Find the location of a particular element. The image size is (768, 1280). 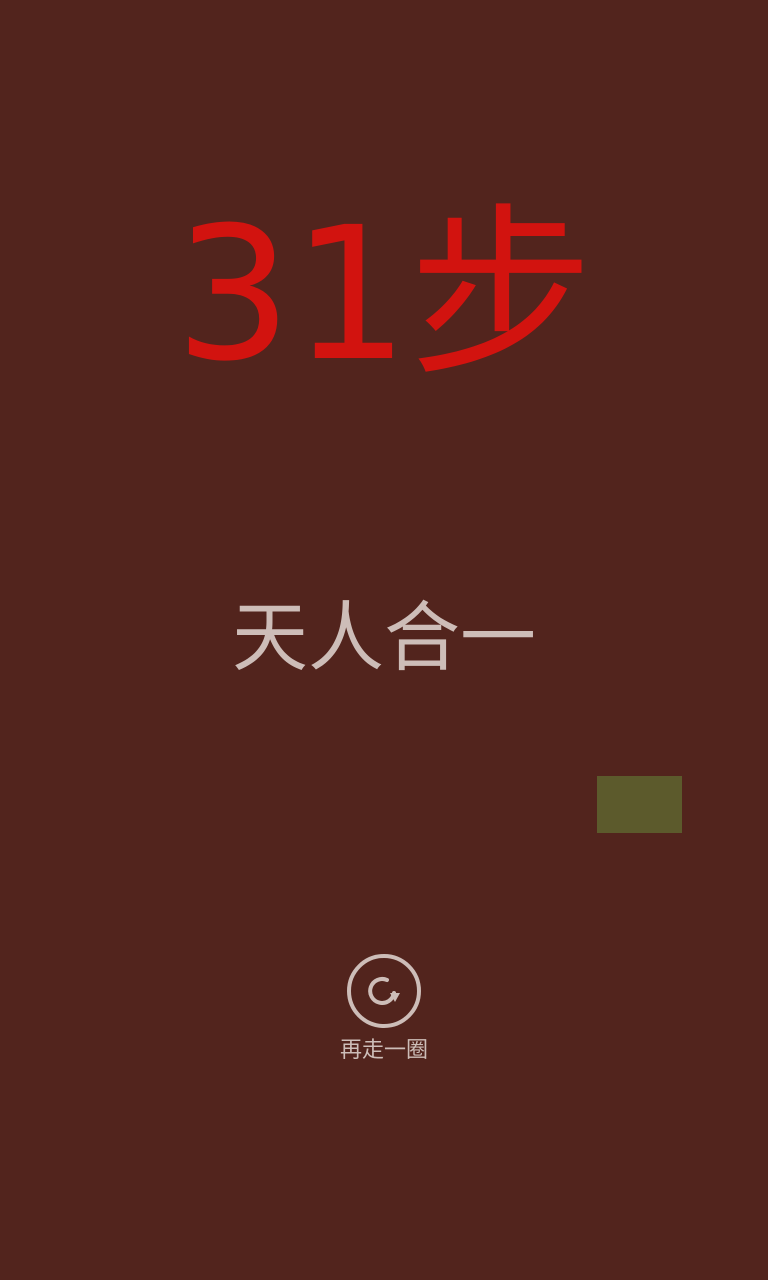

game-tile is located at coordinates (639, 804).